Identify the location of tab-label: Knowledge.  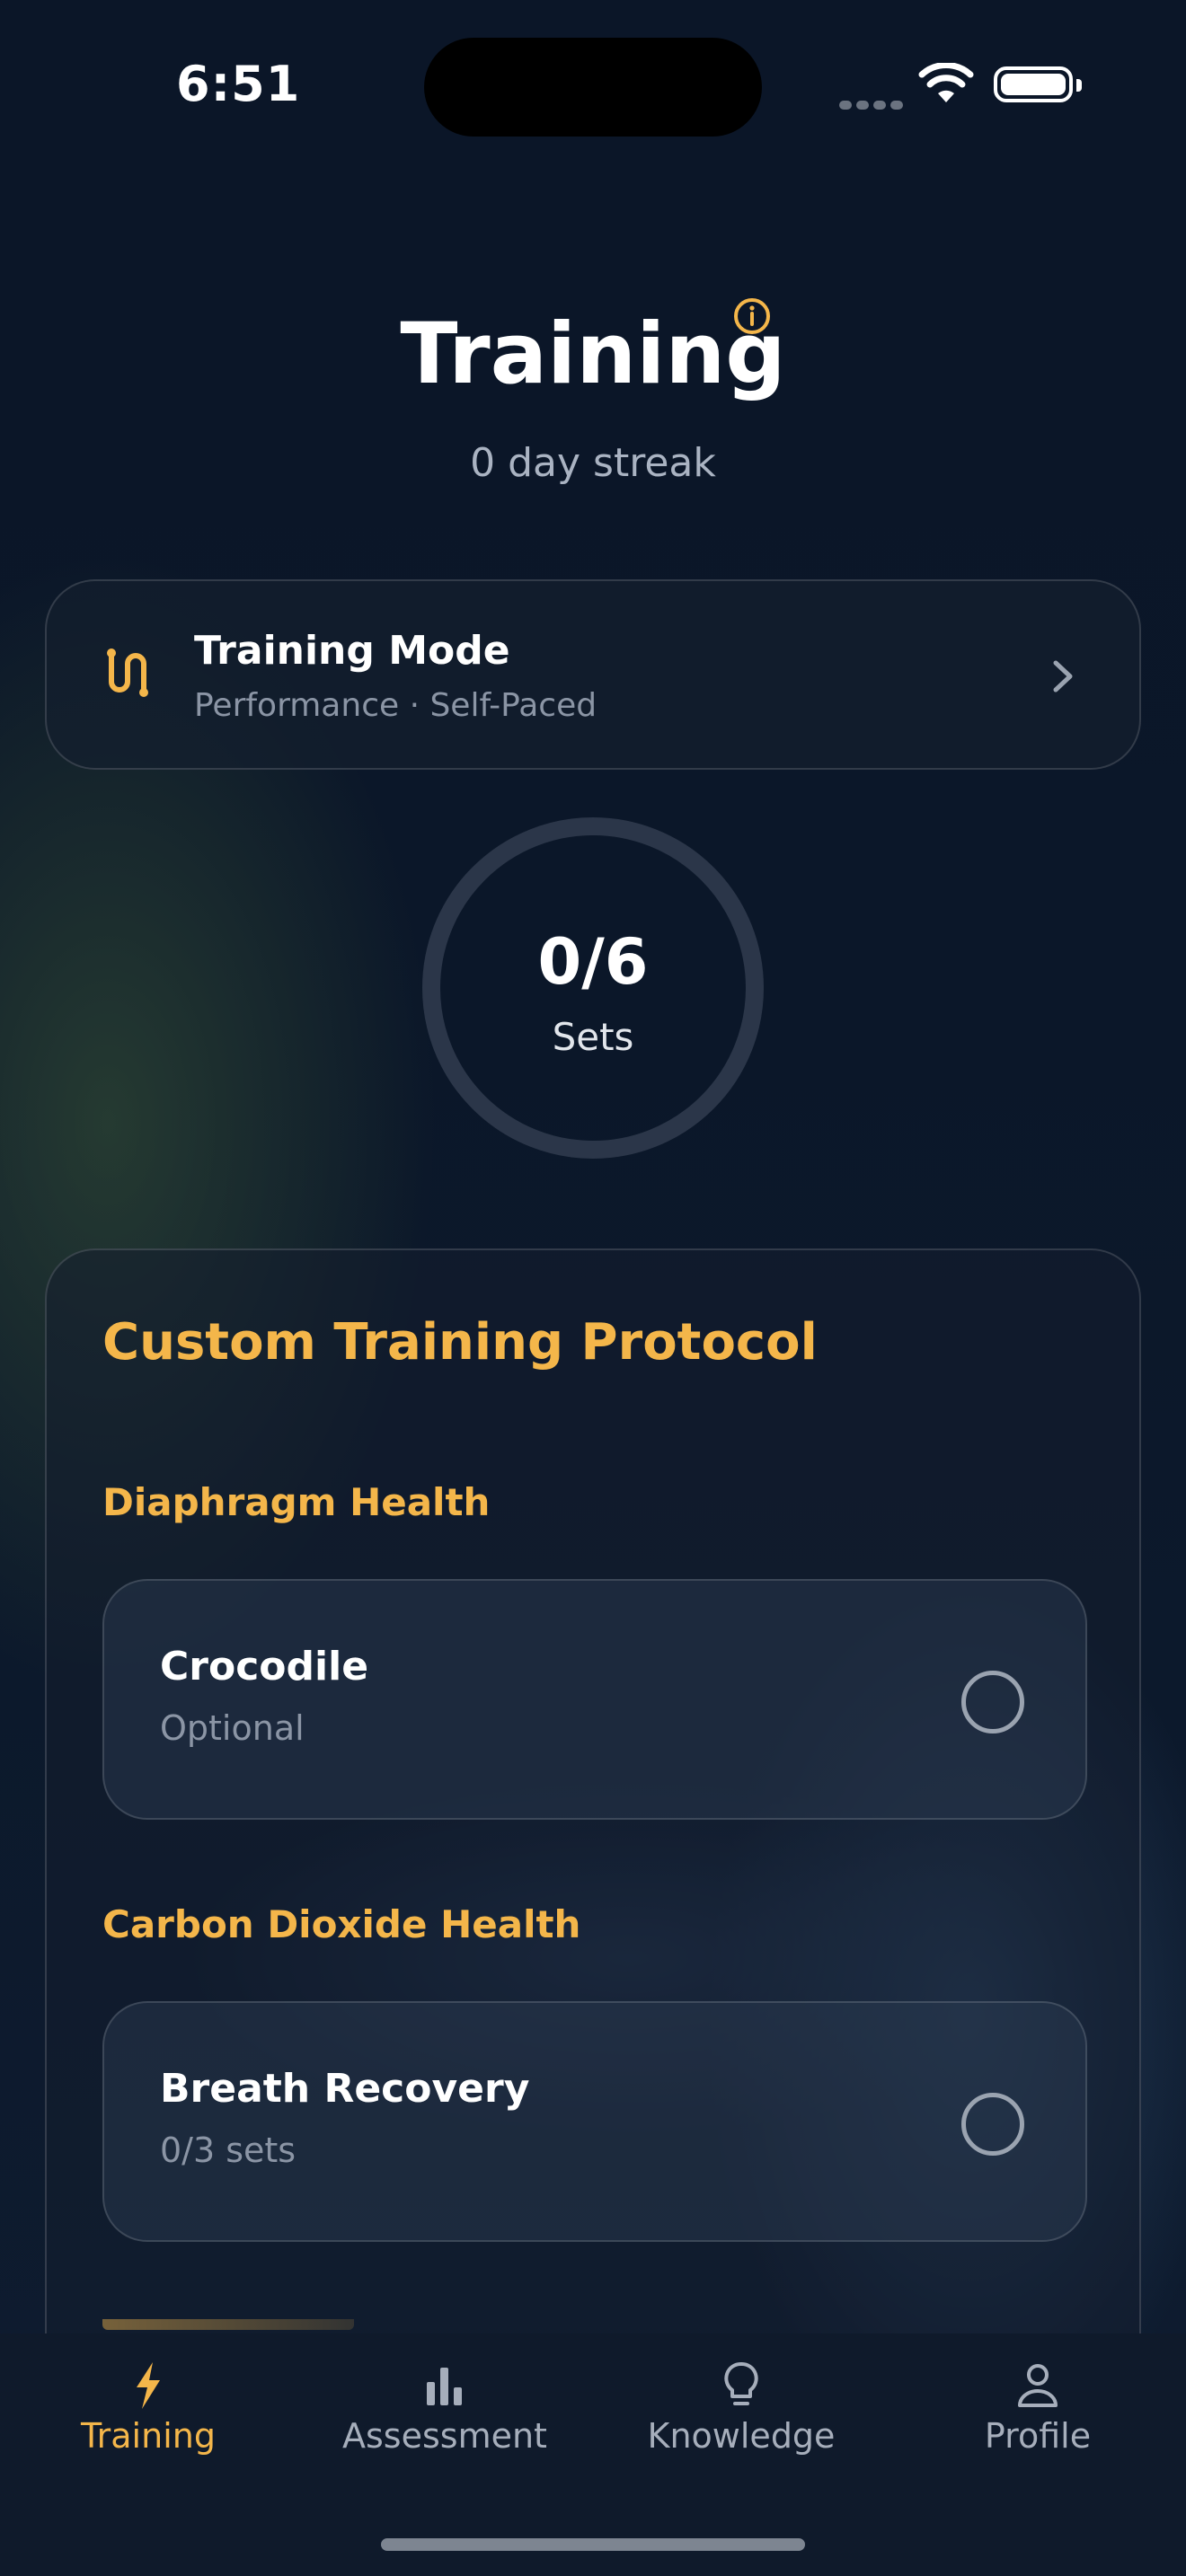
(741, 2436).